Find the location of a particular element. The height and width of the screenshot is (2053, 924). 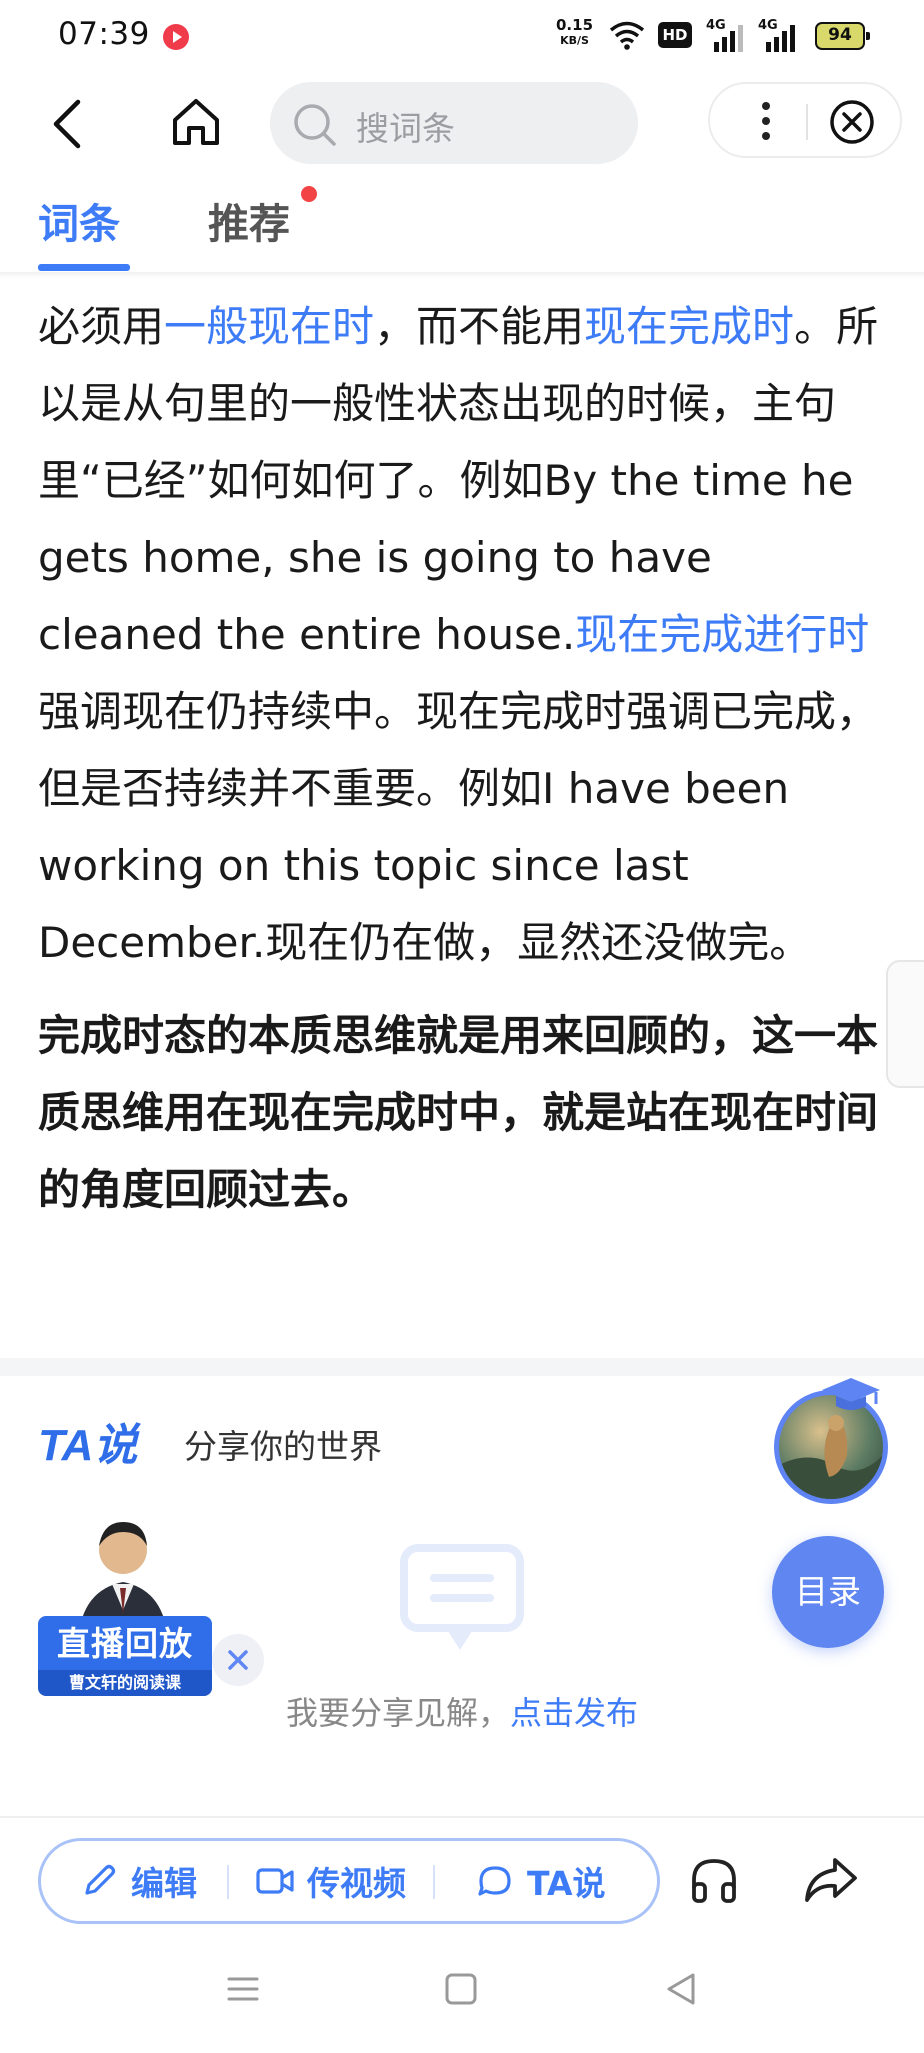

ta-logo-text: TA说 is located at coordinates (89, 1444).